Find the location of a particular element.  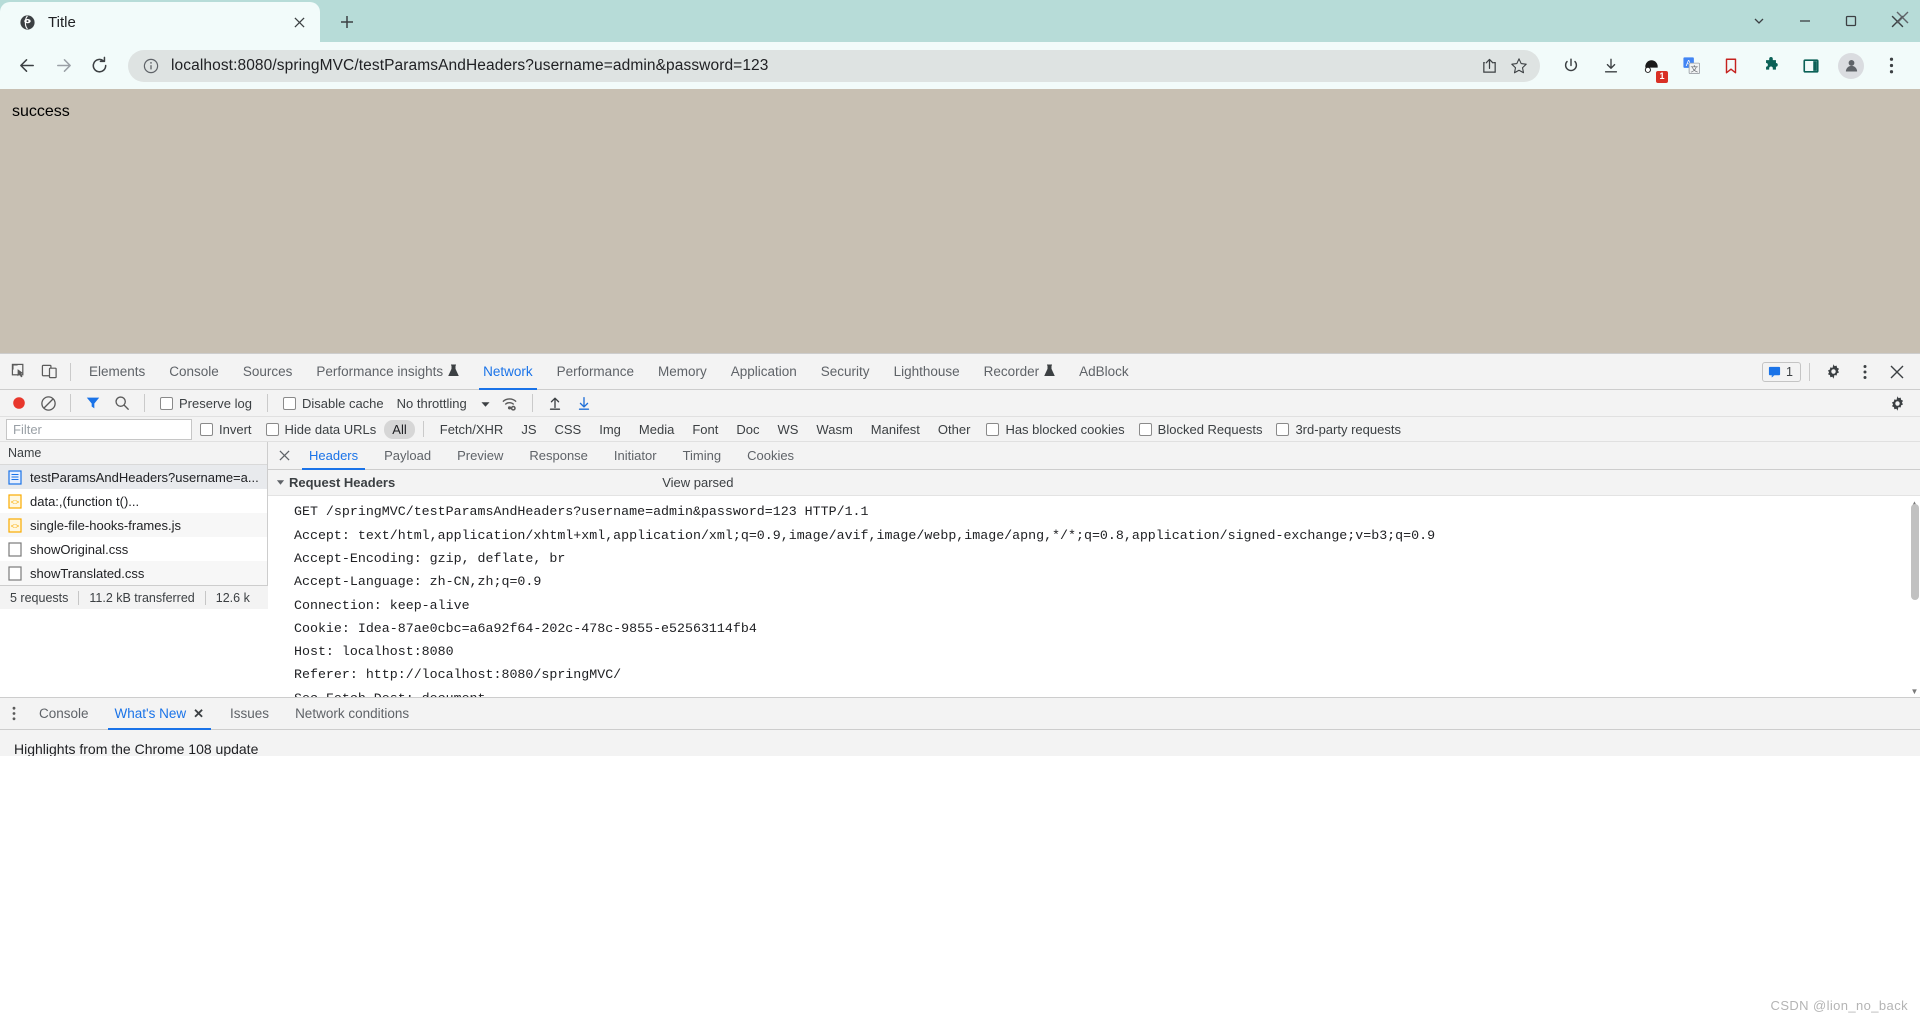

detail-tab-response: Response is located at coordinates (558, 456).